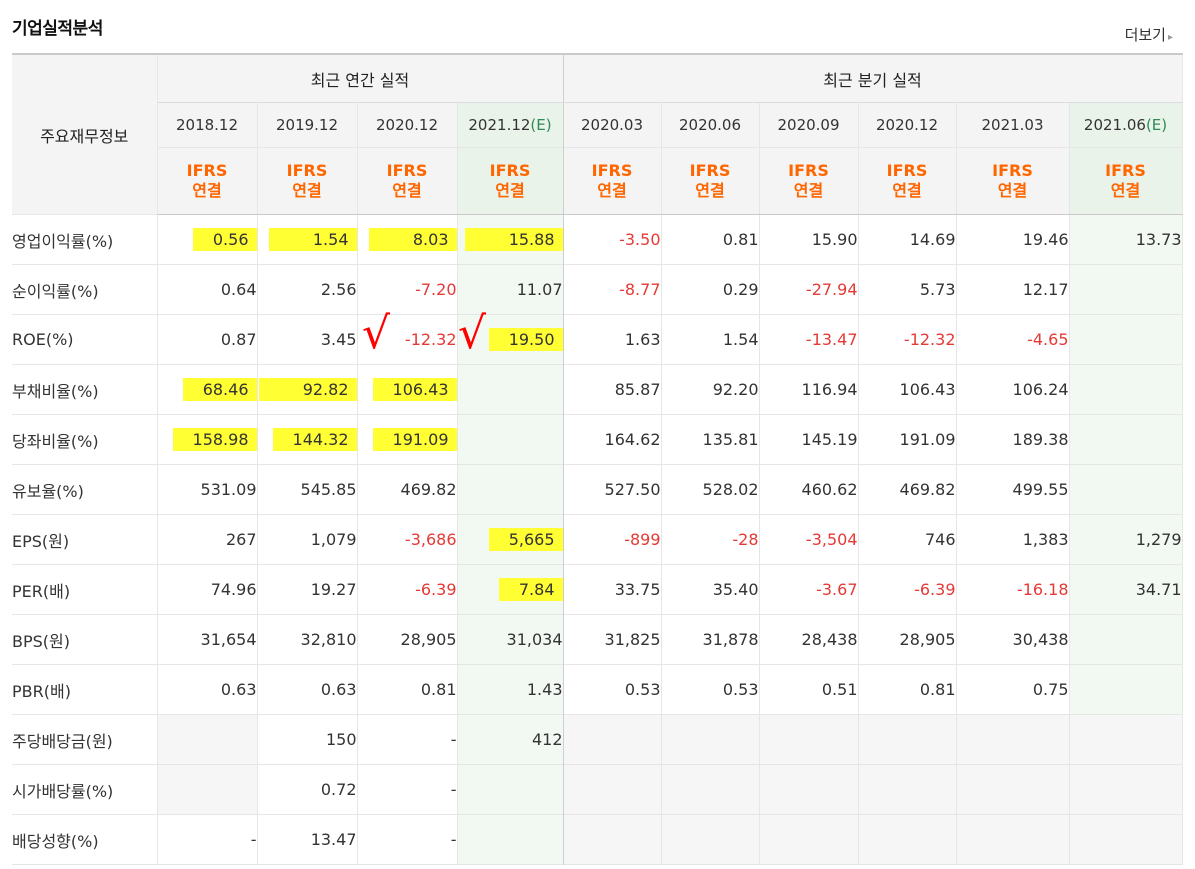 This screenshot has height=869, width=1195. What do you see at coordinates (640, 289) in the screenshot?
I see `cell-value: -8.77` at bounding box center [640, 289].